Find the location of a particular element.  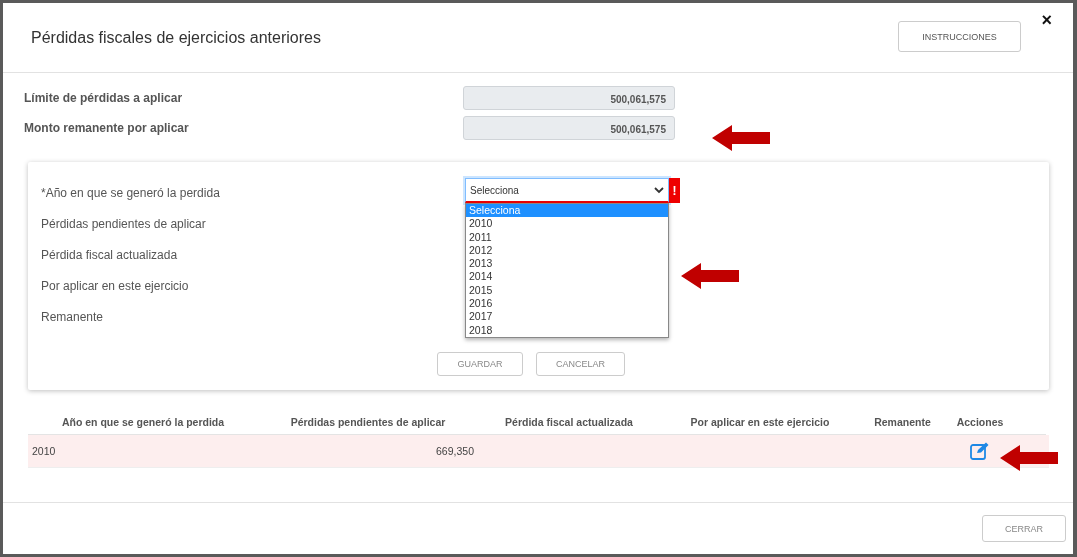

field-label: Monto remanente por aplicar is located at coordinates (107, 128).